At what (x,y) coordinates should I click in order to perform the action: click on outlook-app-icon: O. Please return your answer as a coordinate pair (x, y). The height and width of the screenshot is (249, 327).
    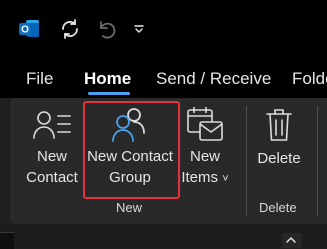
    Looking at the image, I should click on (29, 29).